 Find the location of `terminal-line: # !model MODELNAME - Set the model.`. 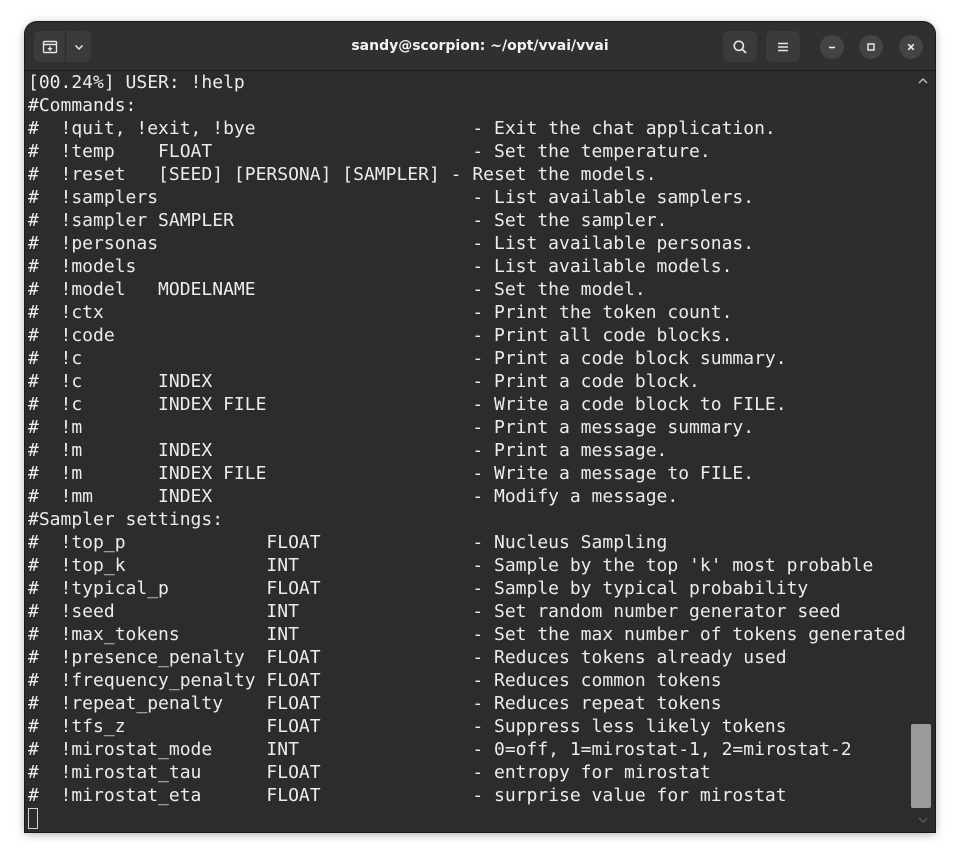

terminal-line: # !model MODELNAME - Set the model. is located at coordinates (337, 289).